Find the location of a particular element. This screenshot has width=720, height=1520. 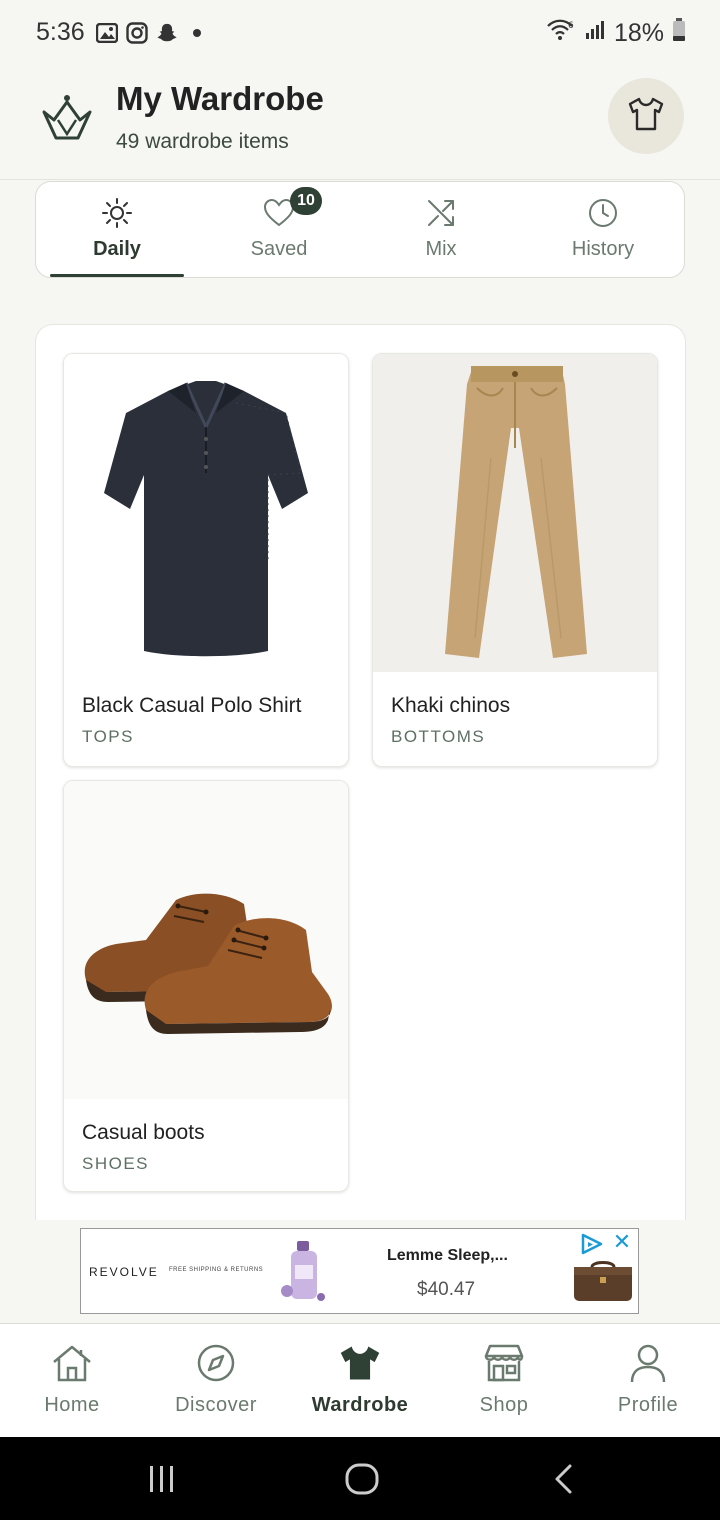

ad-brand: REVOLVE is located at coordinates (124, 1272).